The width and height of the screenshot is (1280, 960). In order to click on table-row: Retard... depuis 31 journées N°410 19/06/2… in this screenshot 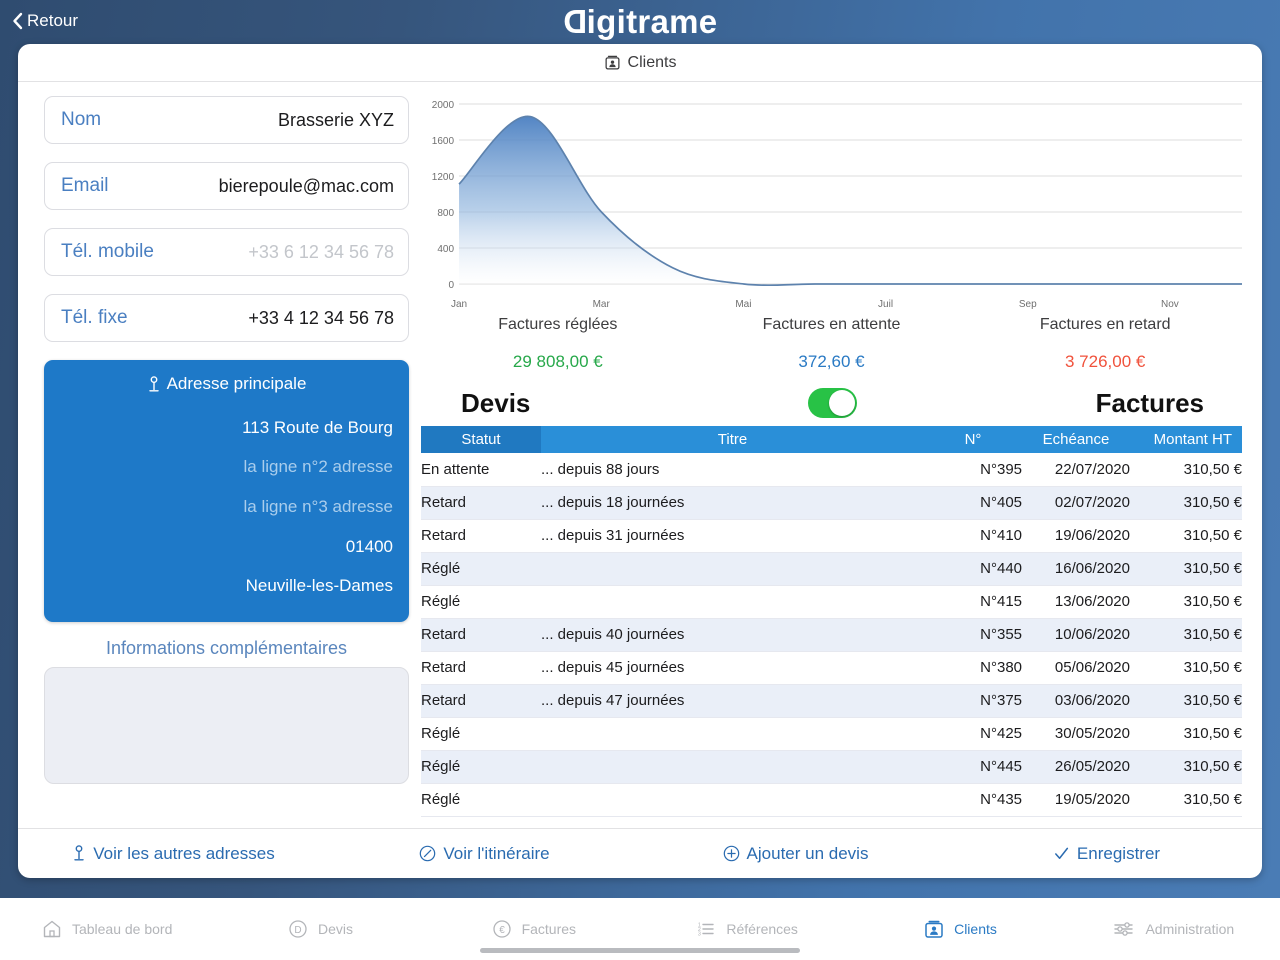, I will do `click(831, 536)`.